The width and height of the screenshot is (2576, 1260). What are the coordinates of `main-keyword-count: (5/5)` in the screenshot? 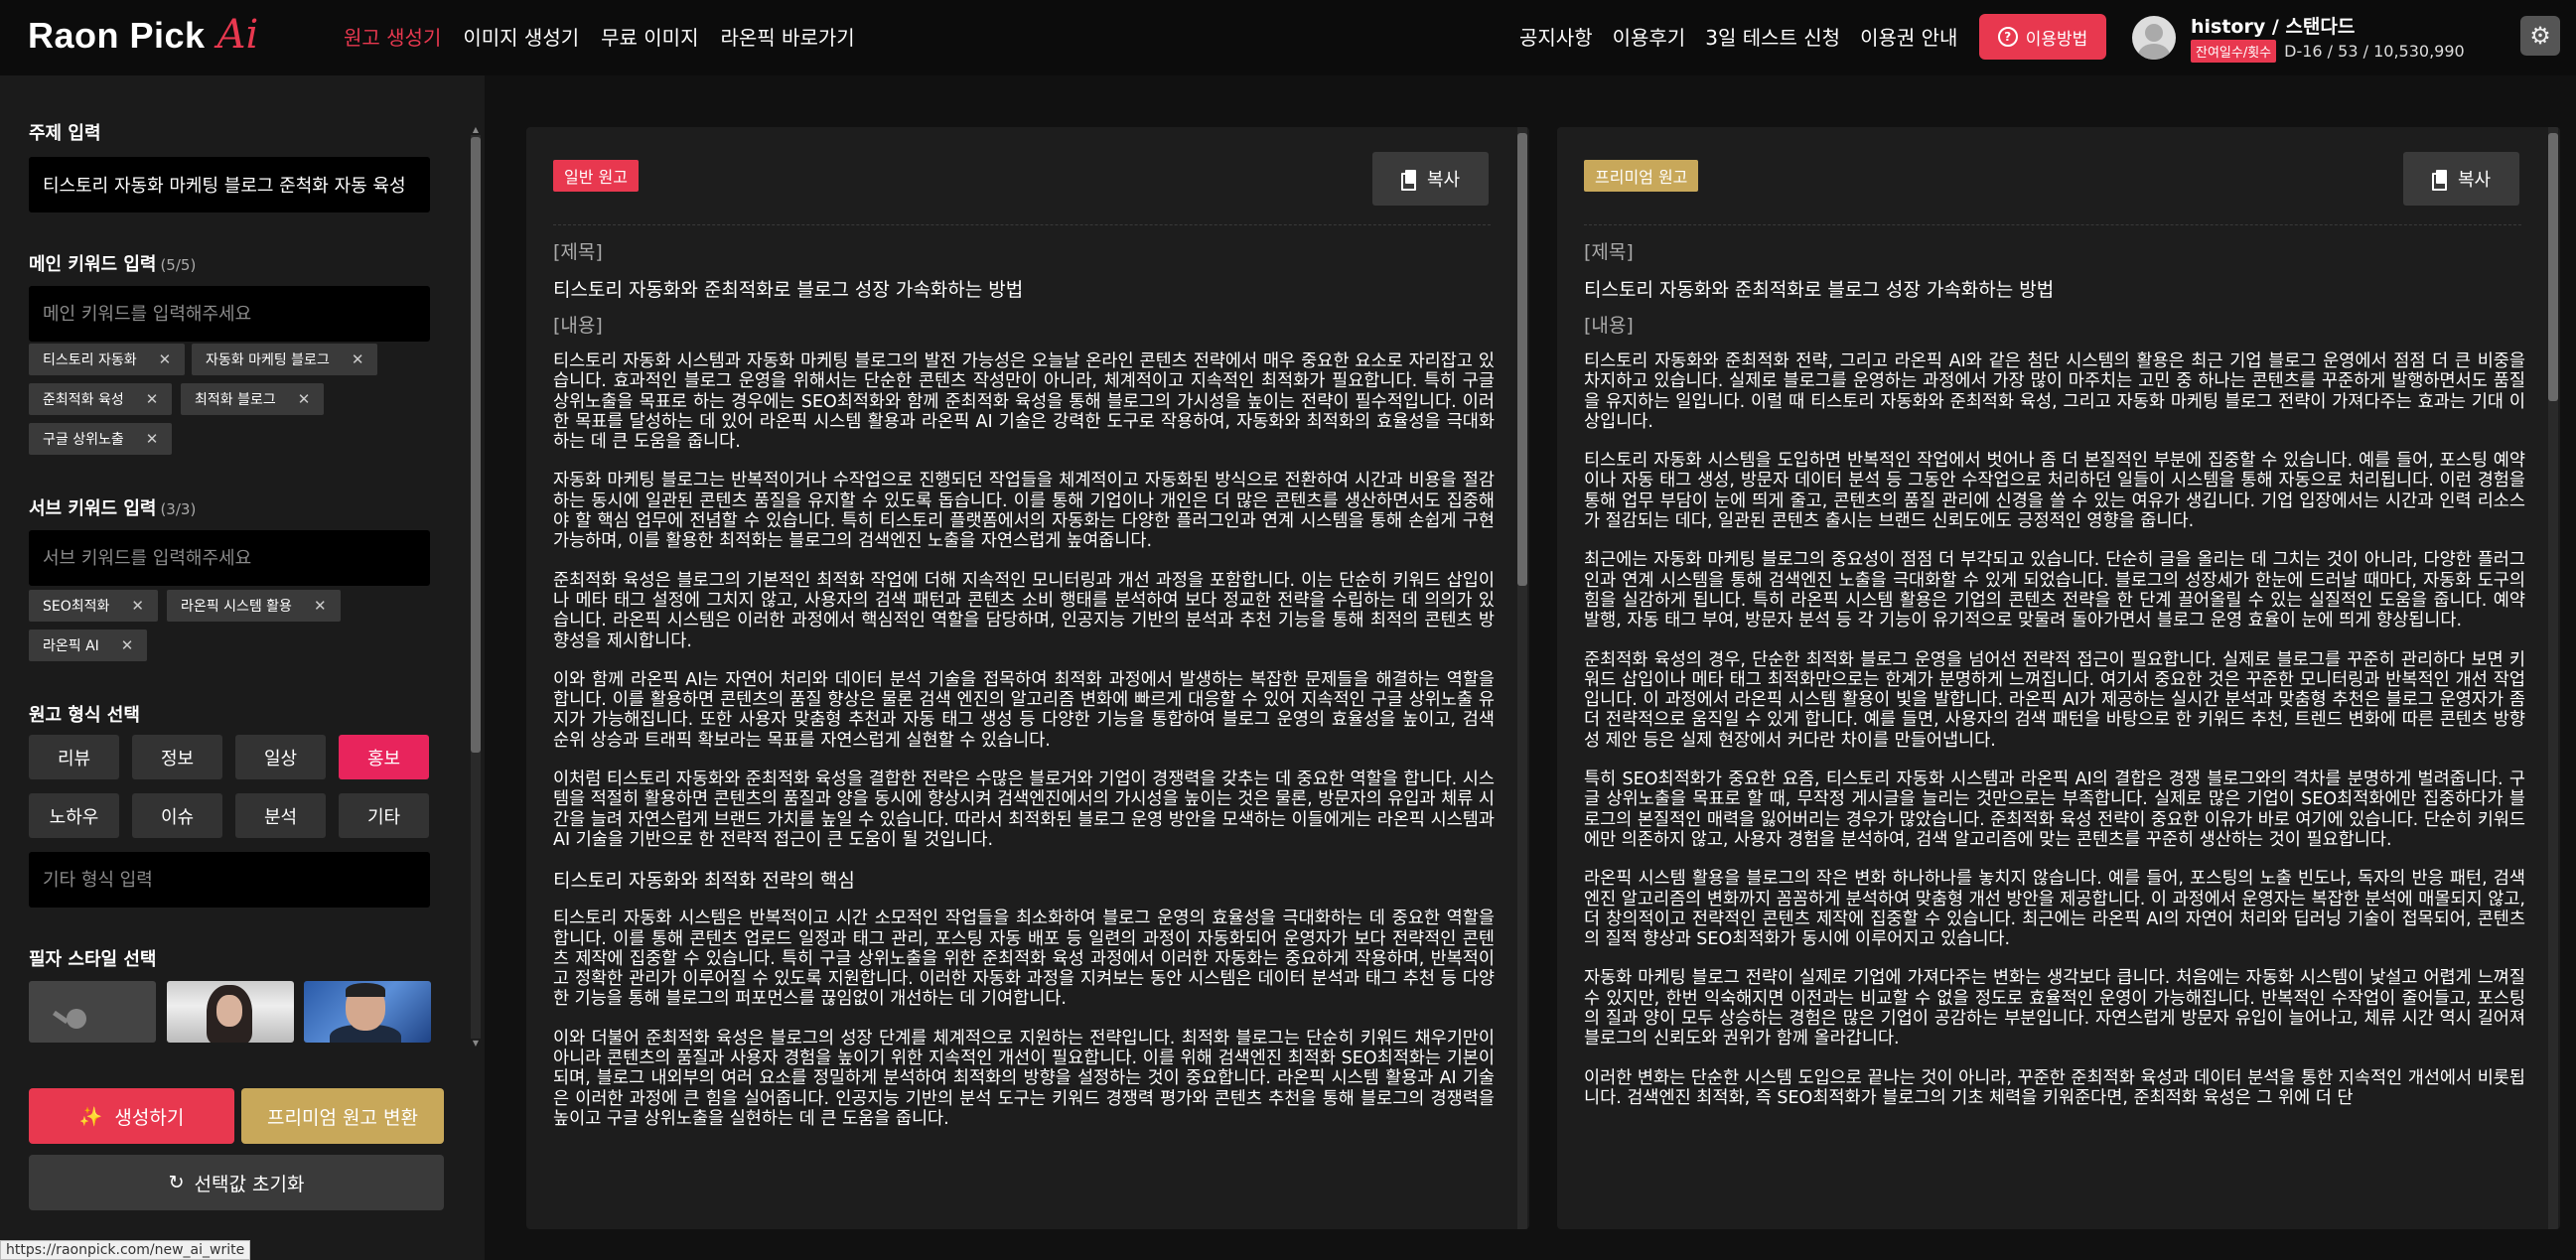 It's located at (179, 265).